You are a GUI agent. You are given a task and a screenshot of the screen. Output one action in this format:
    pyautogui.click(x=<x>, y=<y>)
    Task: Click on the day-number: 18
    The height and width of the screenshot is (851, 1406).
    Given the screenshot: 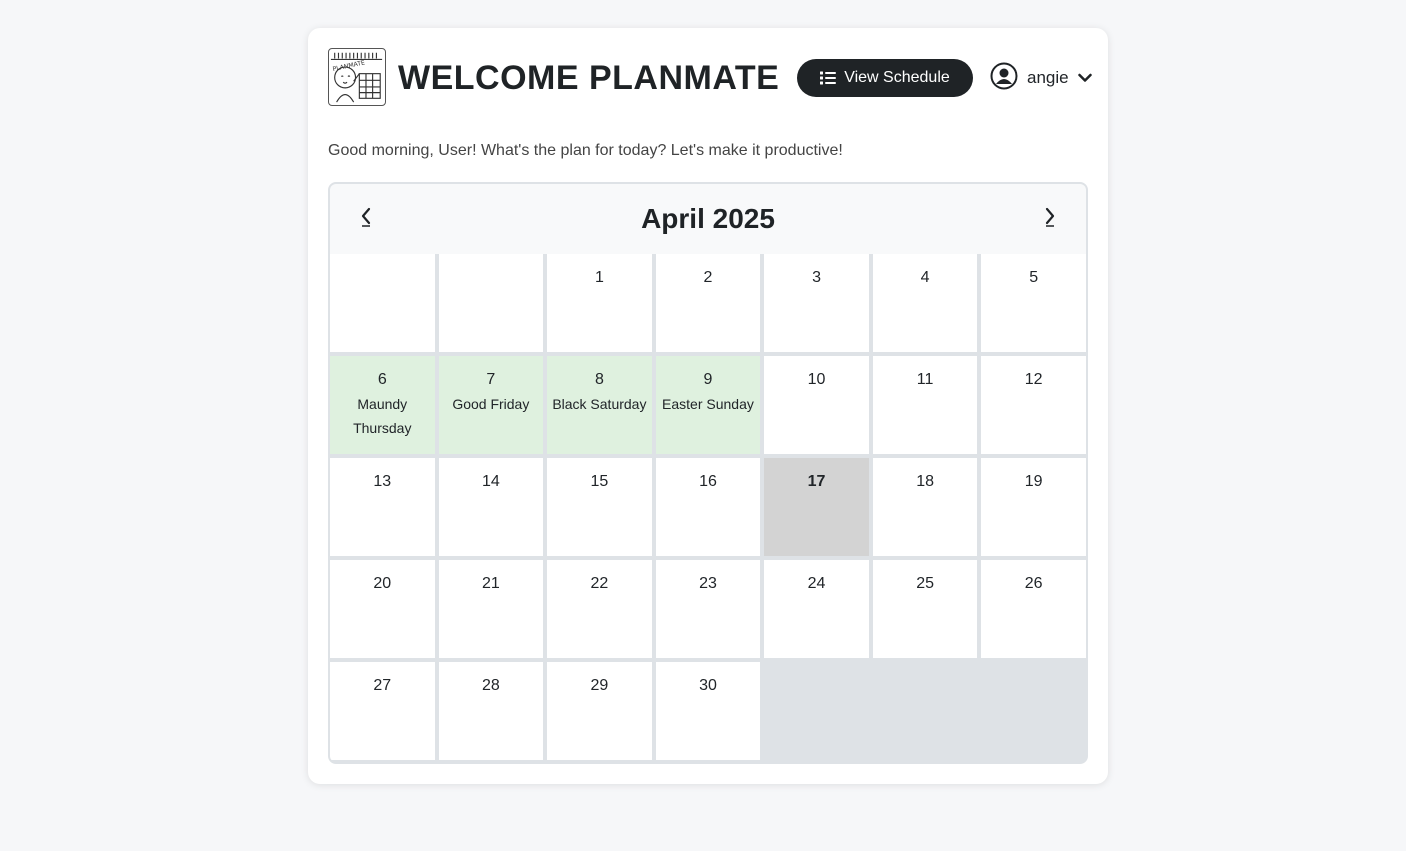 What is the action you would take?
    pyautogui.click(x=925, y=481)
    